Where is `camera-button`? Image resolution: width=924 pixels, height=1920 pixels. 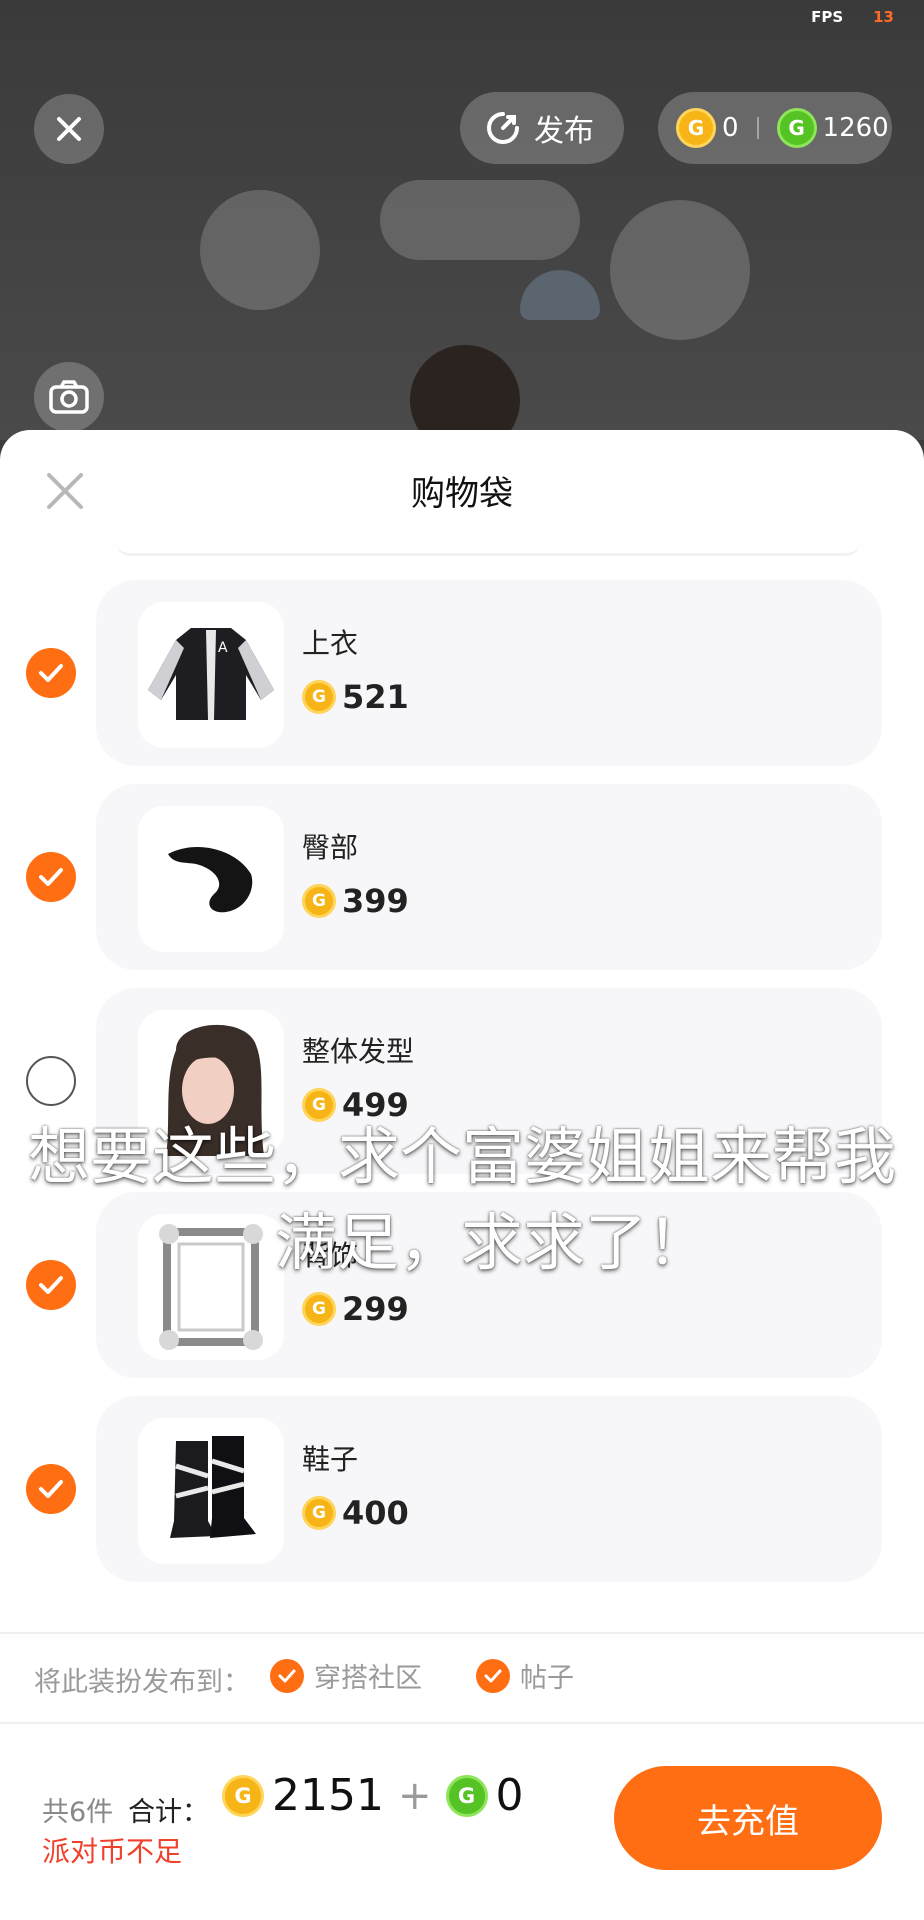 camera-button is located at coordinates (69, 397).